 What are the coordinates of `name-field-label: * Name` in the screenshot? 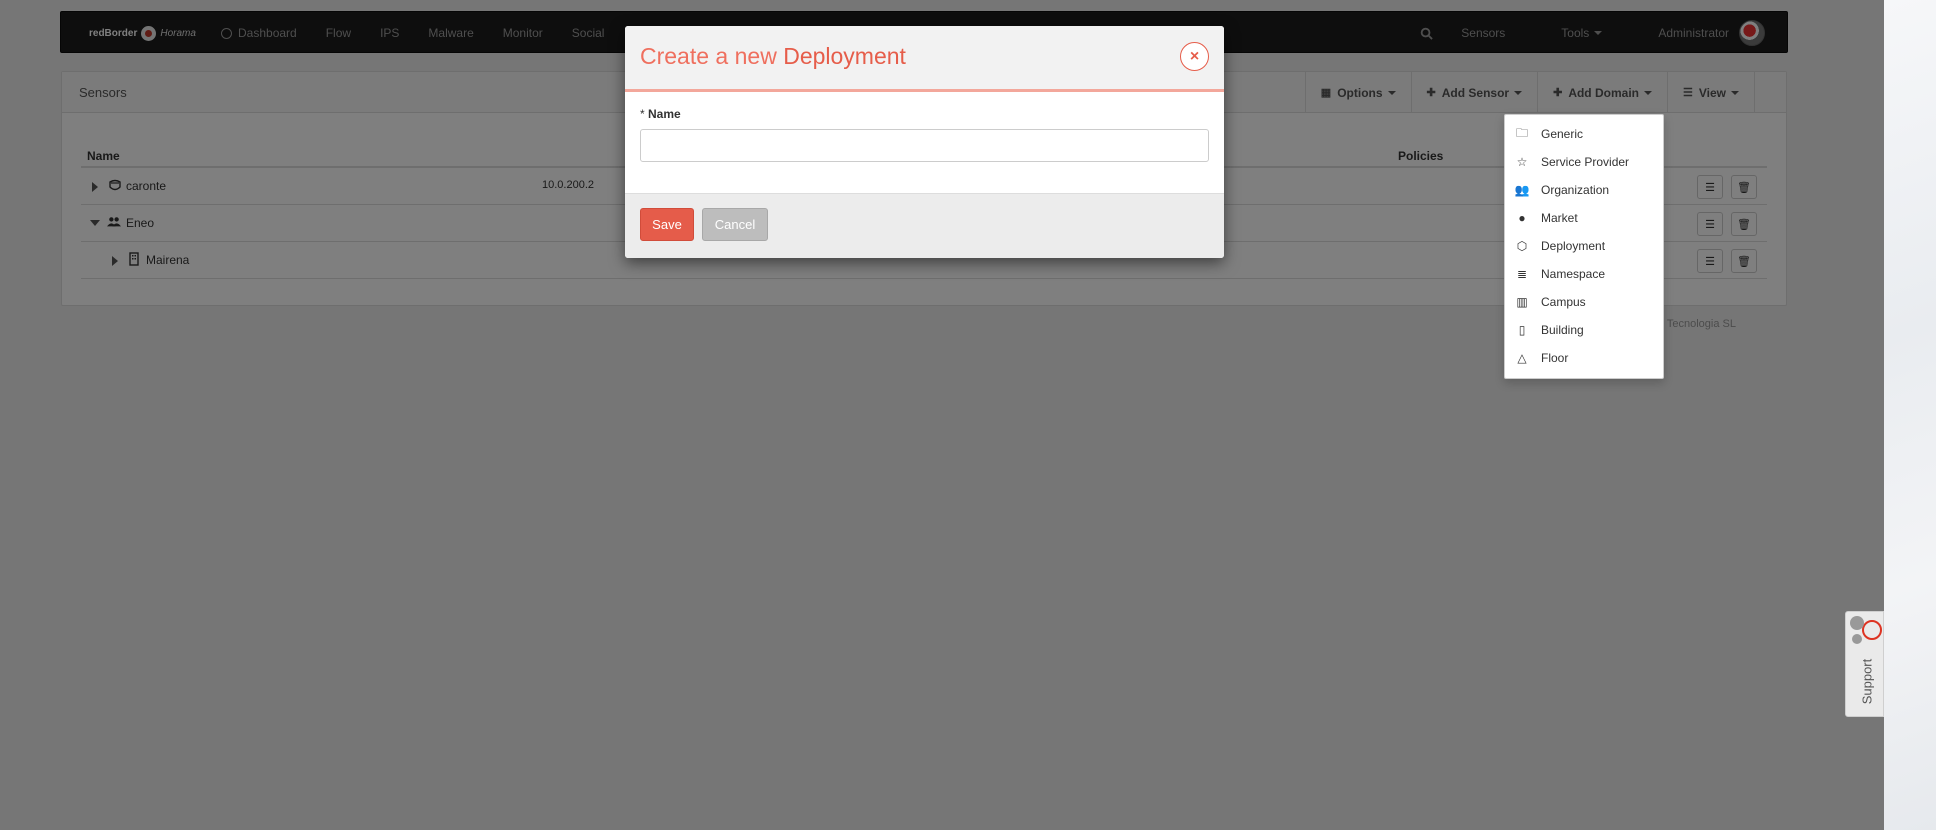 It's located at (924, 114).